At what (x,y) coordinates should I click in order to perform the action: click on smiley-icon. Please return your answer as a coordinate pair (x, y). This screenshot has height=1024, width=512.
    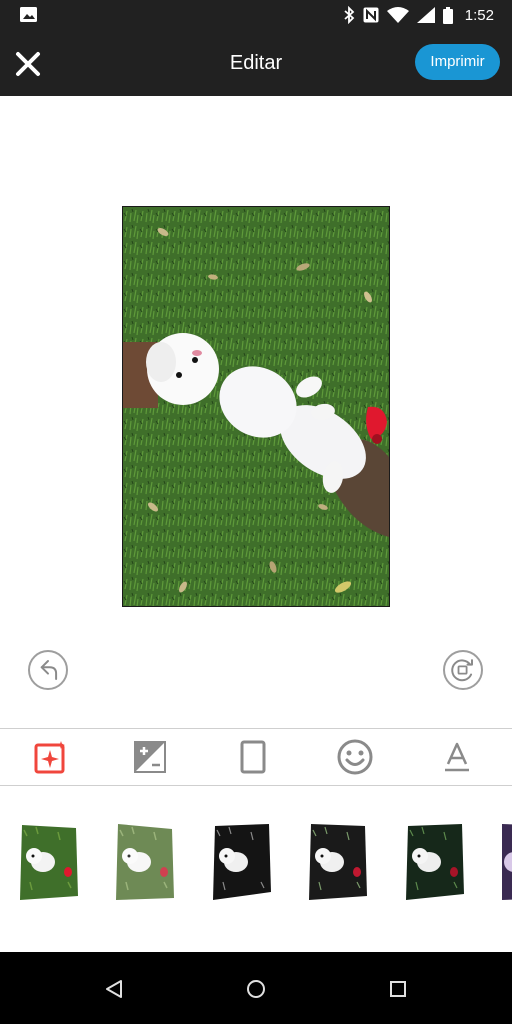
    Looking at the image, I should click on (355, 757).